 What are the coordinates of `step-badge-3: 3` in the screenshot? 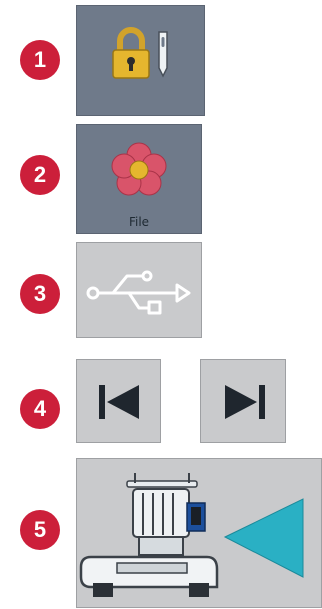 It's located at (40, 294).